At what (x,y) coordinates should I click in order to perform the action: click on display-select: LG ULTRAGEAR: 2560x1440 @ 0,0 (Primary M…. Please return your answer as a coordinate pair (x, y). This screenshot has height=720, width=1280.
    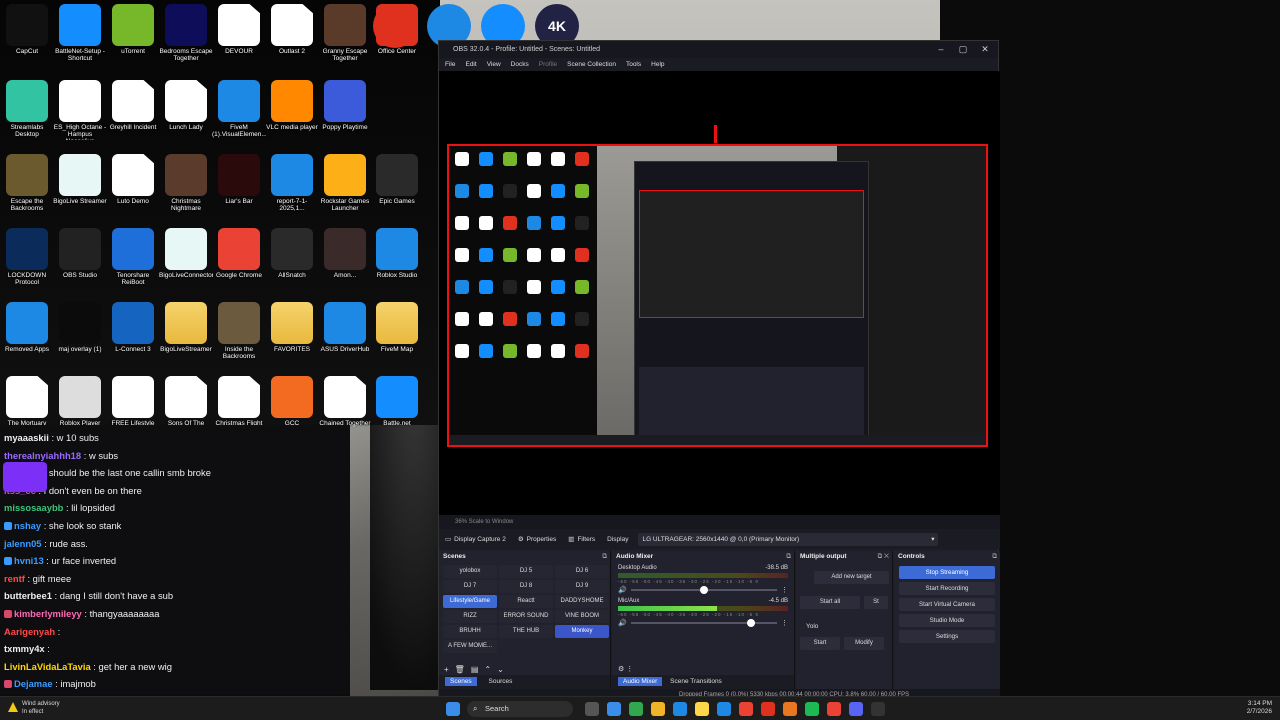
    Looking at the image, I should click on (788, 539).